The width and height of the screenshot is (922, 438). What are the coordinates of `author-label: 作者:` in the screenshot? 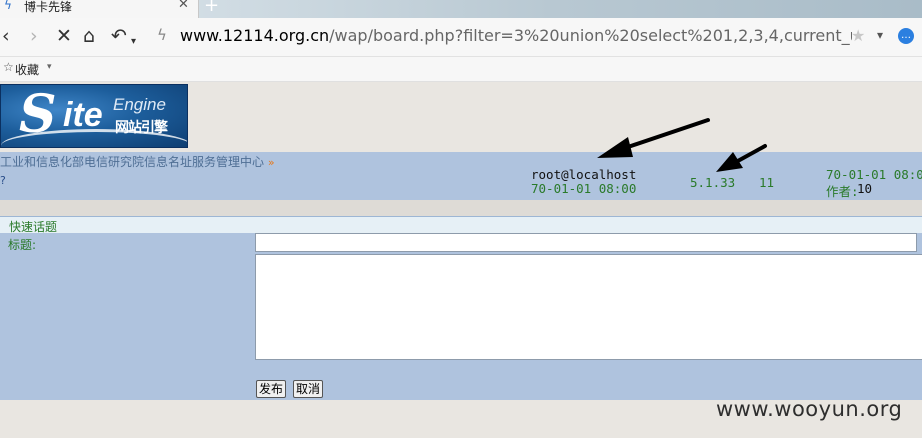 It's located at (842, 191).